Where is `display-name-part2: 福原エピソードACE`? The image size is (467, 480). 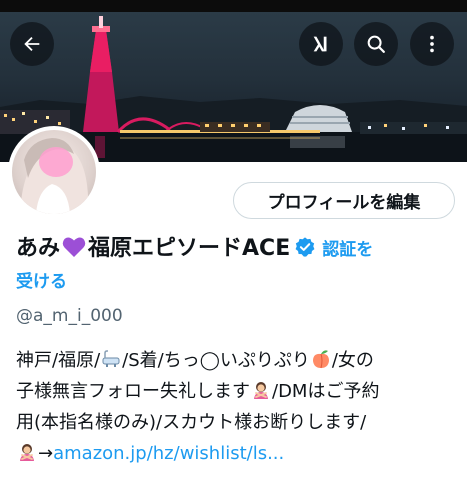 display-name-part2: 福原エピソードACE is located at coordinates (189, 248).